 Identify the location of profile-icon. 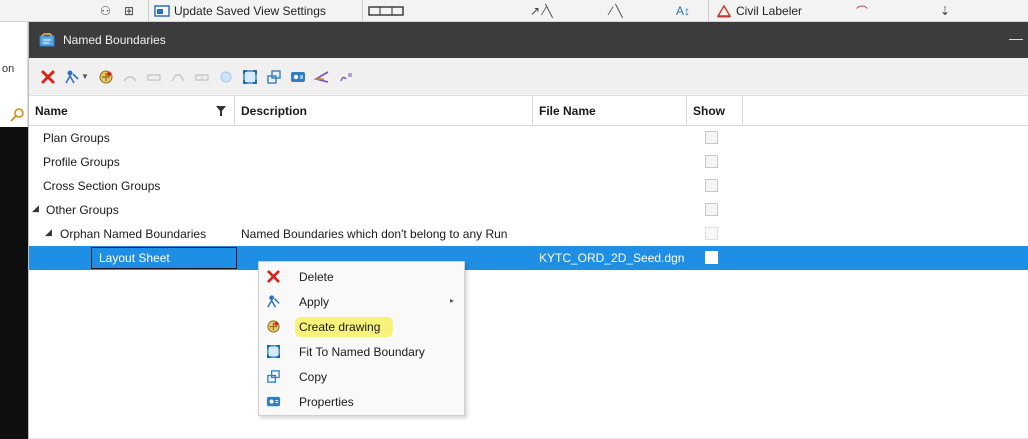
(154, 77).